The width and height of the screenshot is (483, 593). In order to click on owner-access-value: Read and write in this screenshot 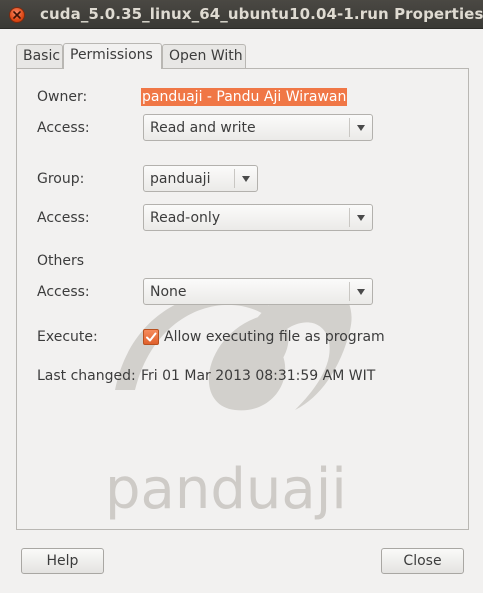, I will do `click(203, 128)`.